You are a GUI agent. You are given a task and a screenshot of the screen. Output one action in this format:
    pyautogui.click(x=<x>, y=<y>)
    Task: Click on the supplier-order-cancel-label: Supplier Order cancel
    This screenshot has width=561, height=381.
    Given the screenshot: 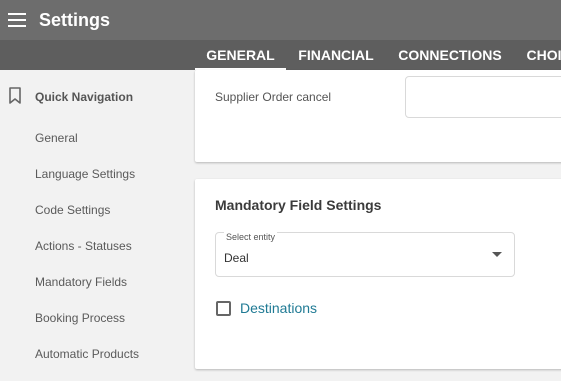 What is the action you would take?
    pyautogui.click(x=273, y=97)
    